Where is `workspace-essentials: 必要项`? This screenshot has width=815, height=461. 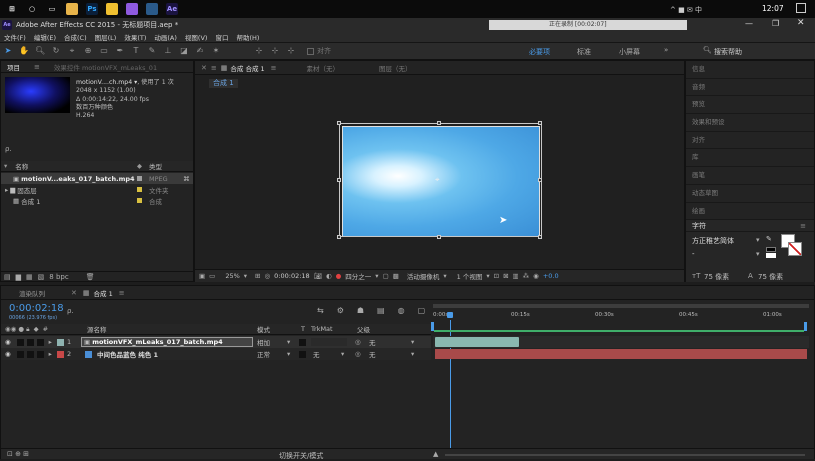
workspace-essentials: 必要项 is located at coordinates (539, 52).